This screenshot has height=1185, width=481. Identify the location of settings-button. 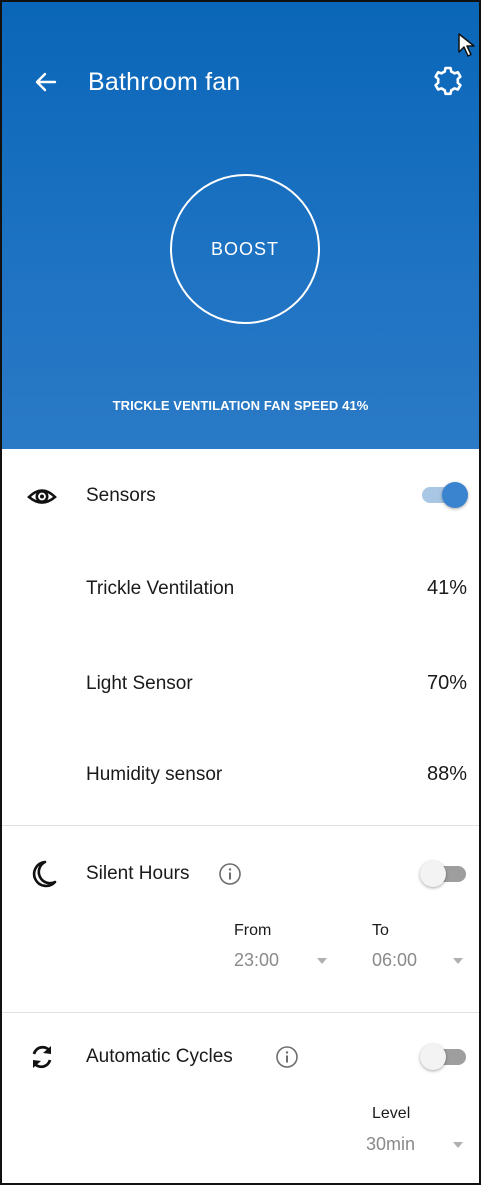
(448, 83).